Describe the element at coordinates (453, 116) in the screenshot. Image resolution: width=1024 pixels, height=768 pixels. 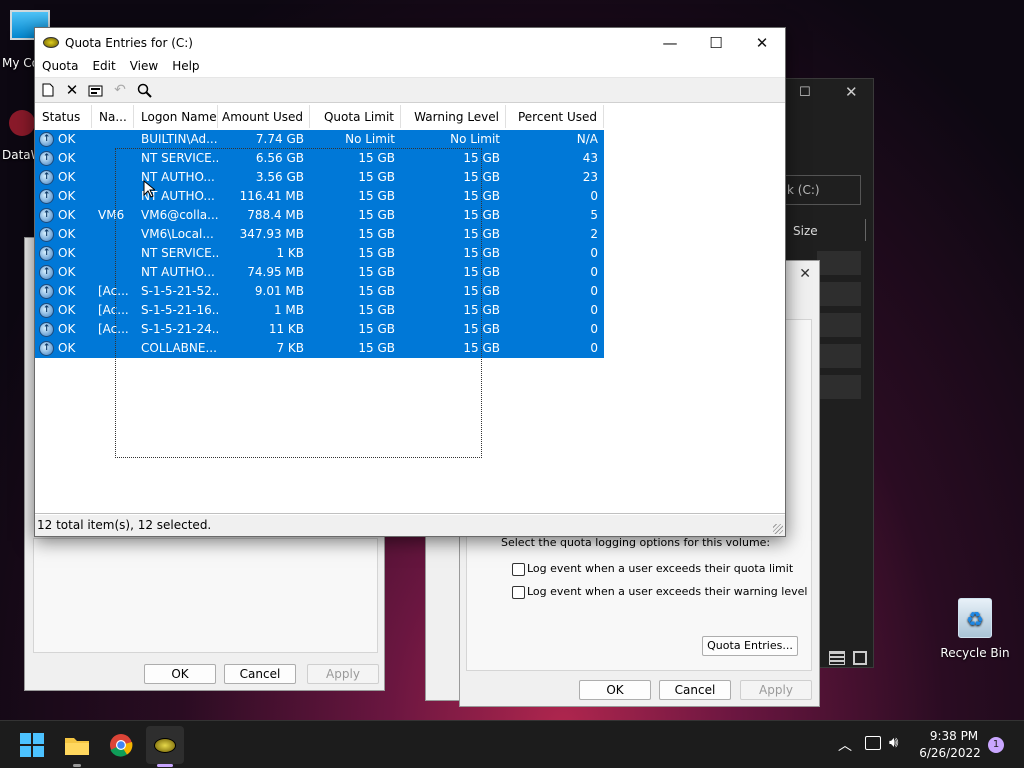
I see `column-header-warning-level: Warning Level` at that location.